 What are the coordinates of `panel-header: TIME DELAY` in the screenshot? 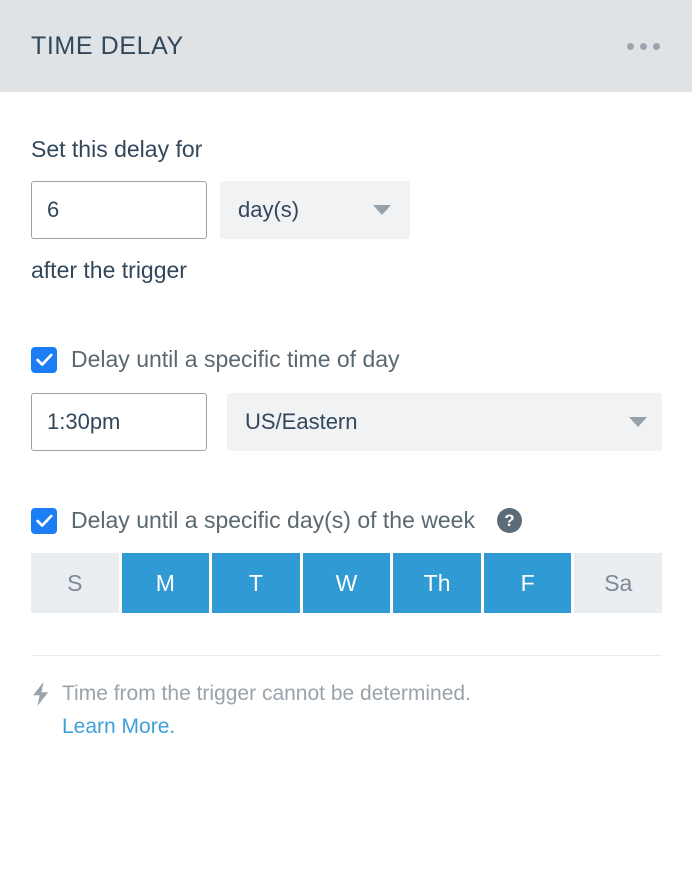 It's located at (346, 46).